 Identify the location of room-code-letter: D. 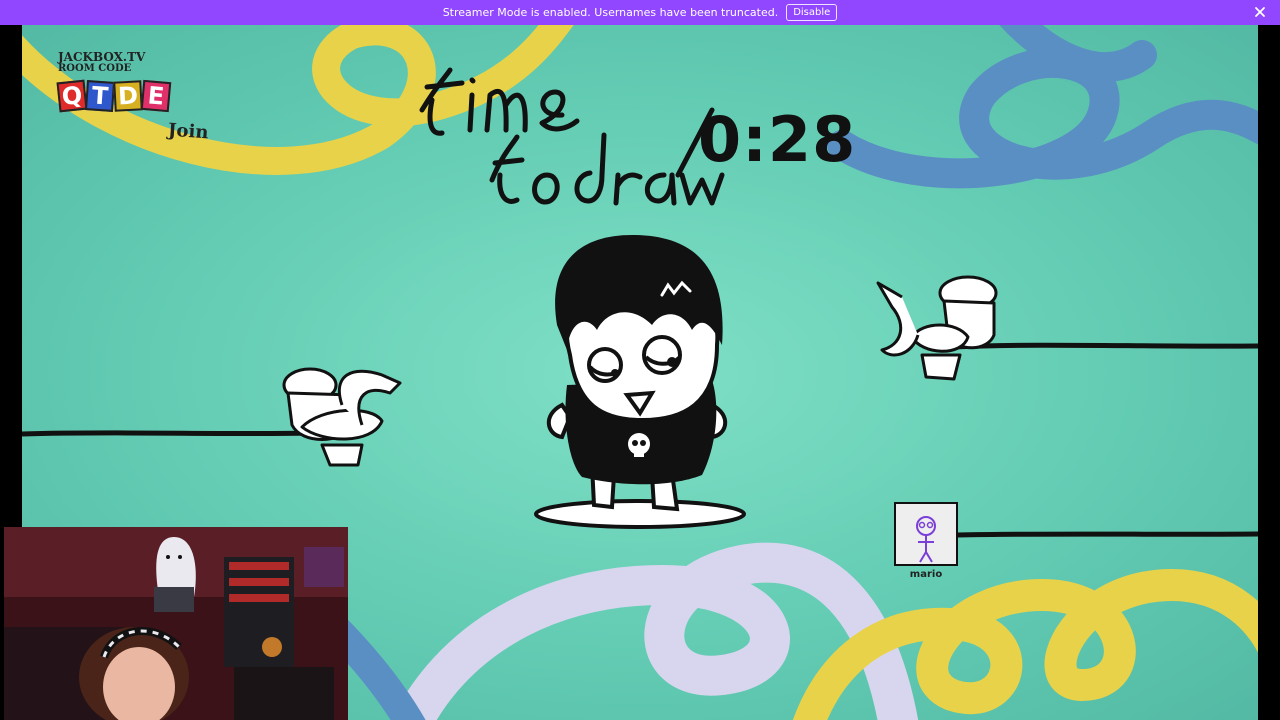
(128, 96).